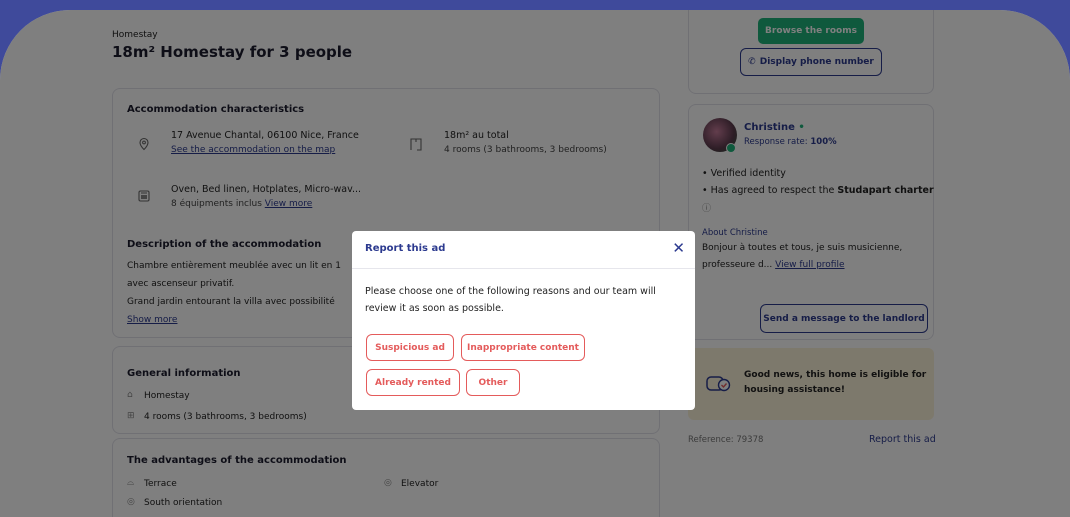 The image size is (1070, 517). I want to click on modal-title: Report this ad, so click(405, 248).